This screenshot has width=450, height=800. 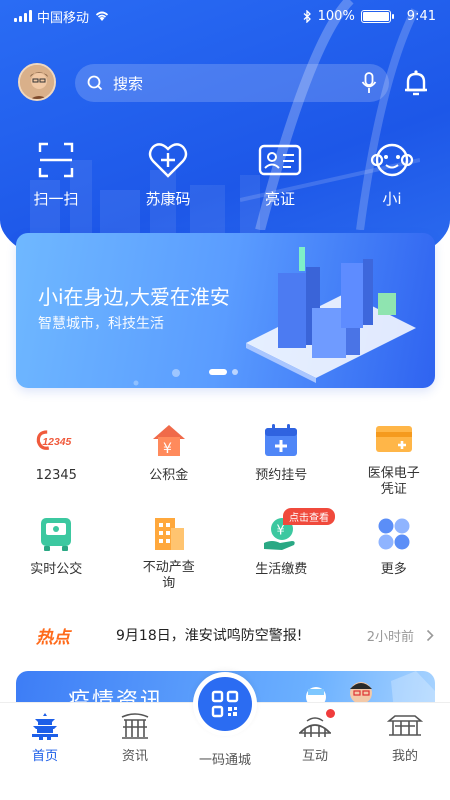 What do you see at coordinates (314, 756) in the screenshot?
I see `tab-interact-label: 互动` at bounding box center [314, 756].